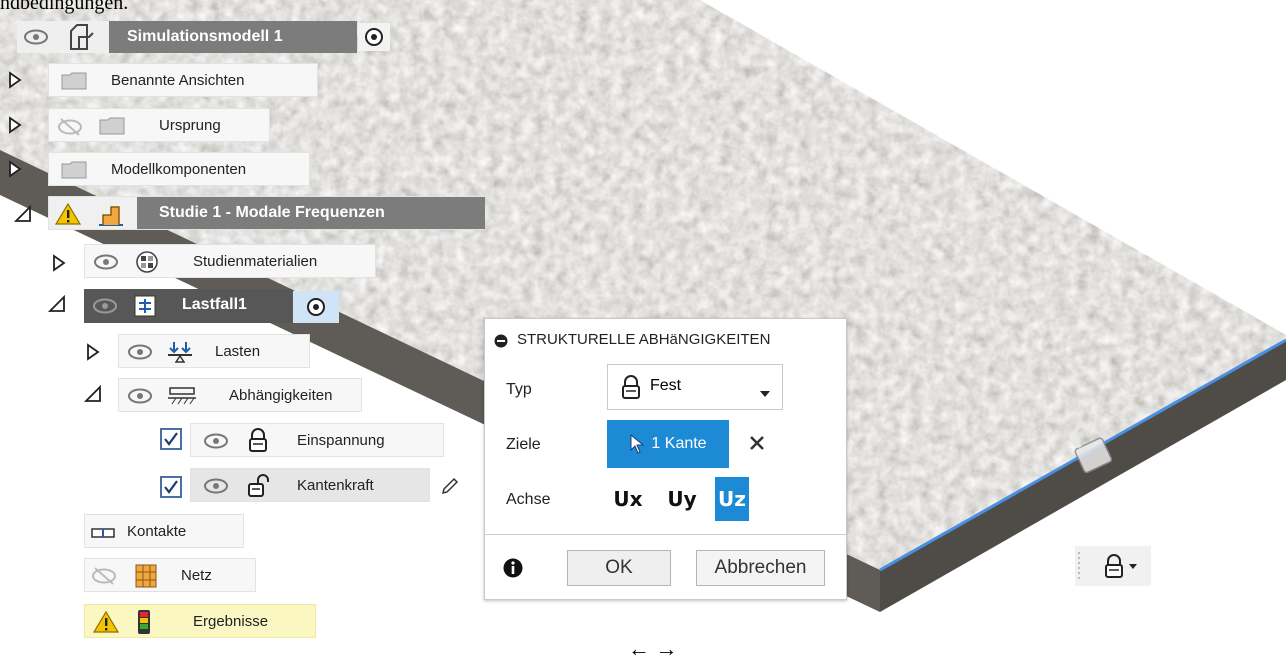 The width and height of the screenshot is (1286, 665). Describe the element at coordinates (56, 306) in the screenshot. I see `collapse-loadcase-icon` at that location.